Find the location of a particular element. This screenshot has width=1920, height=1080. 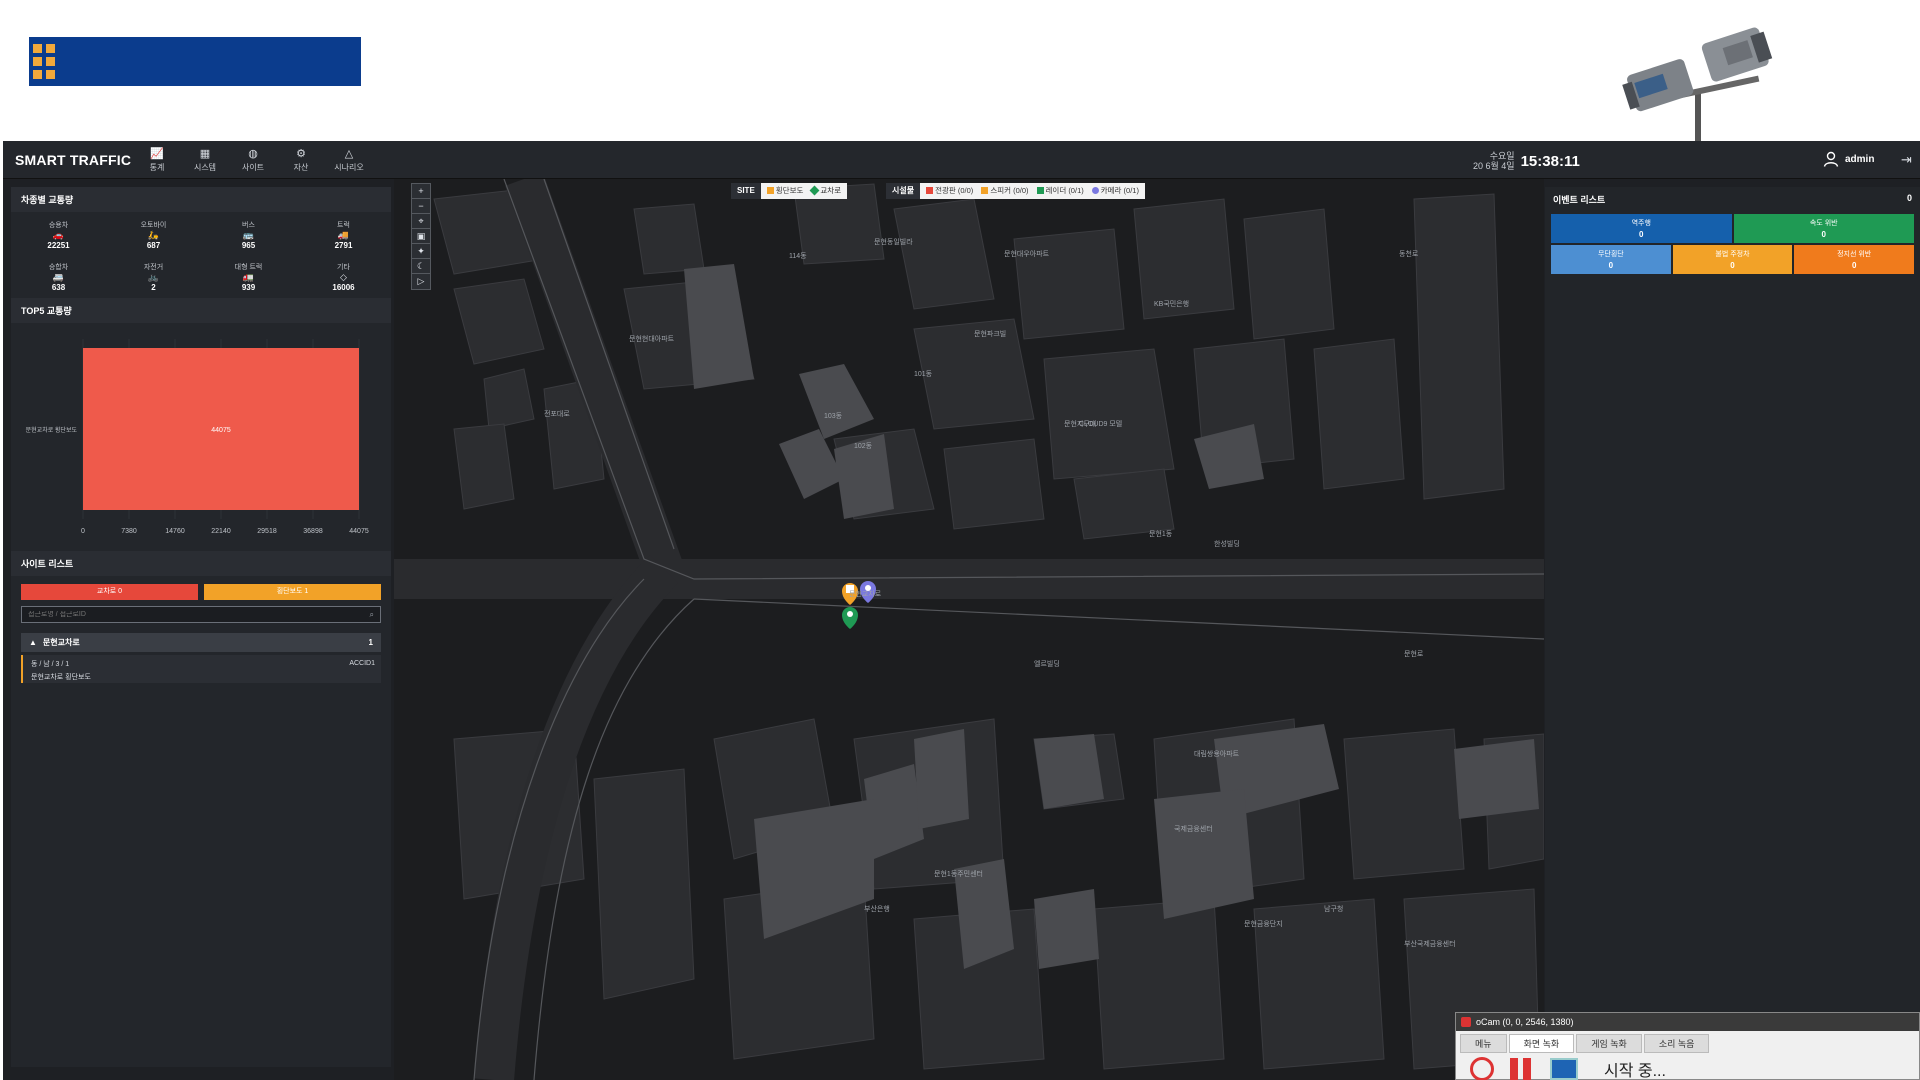

site-list-title: 사이트 리스트 is located at coordinates (201, 563).